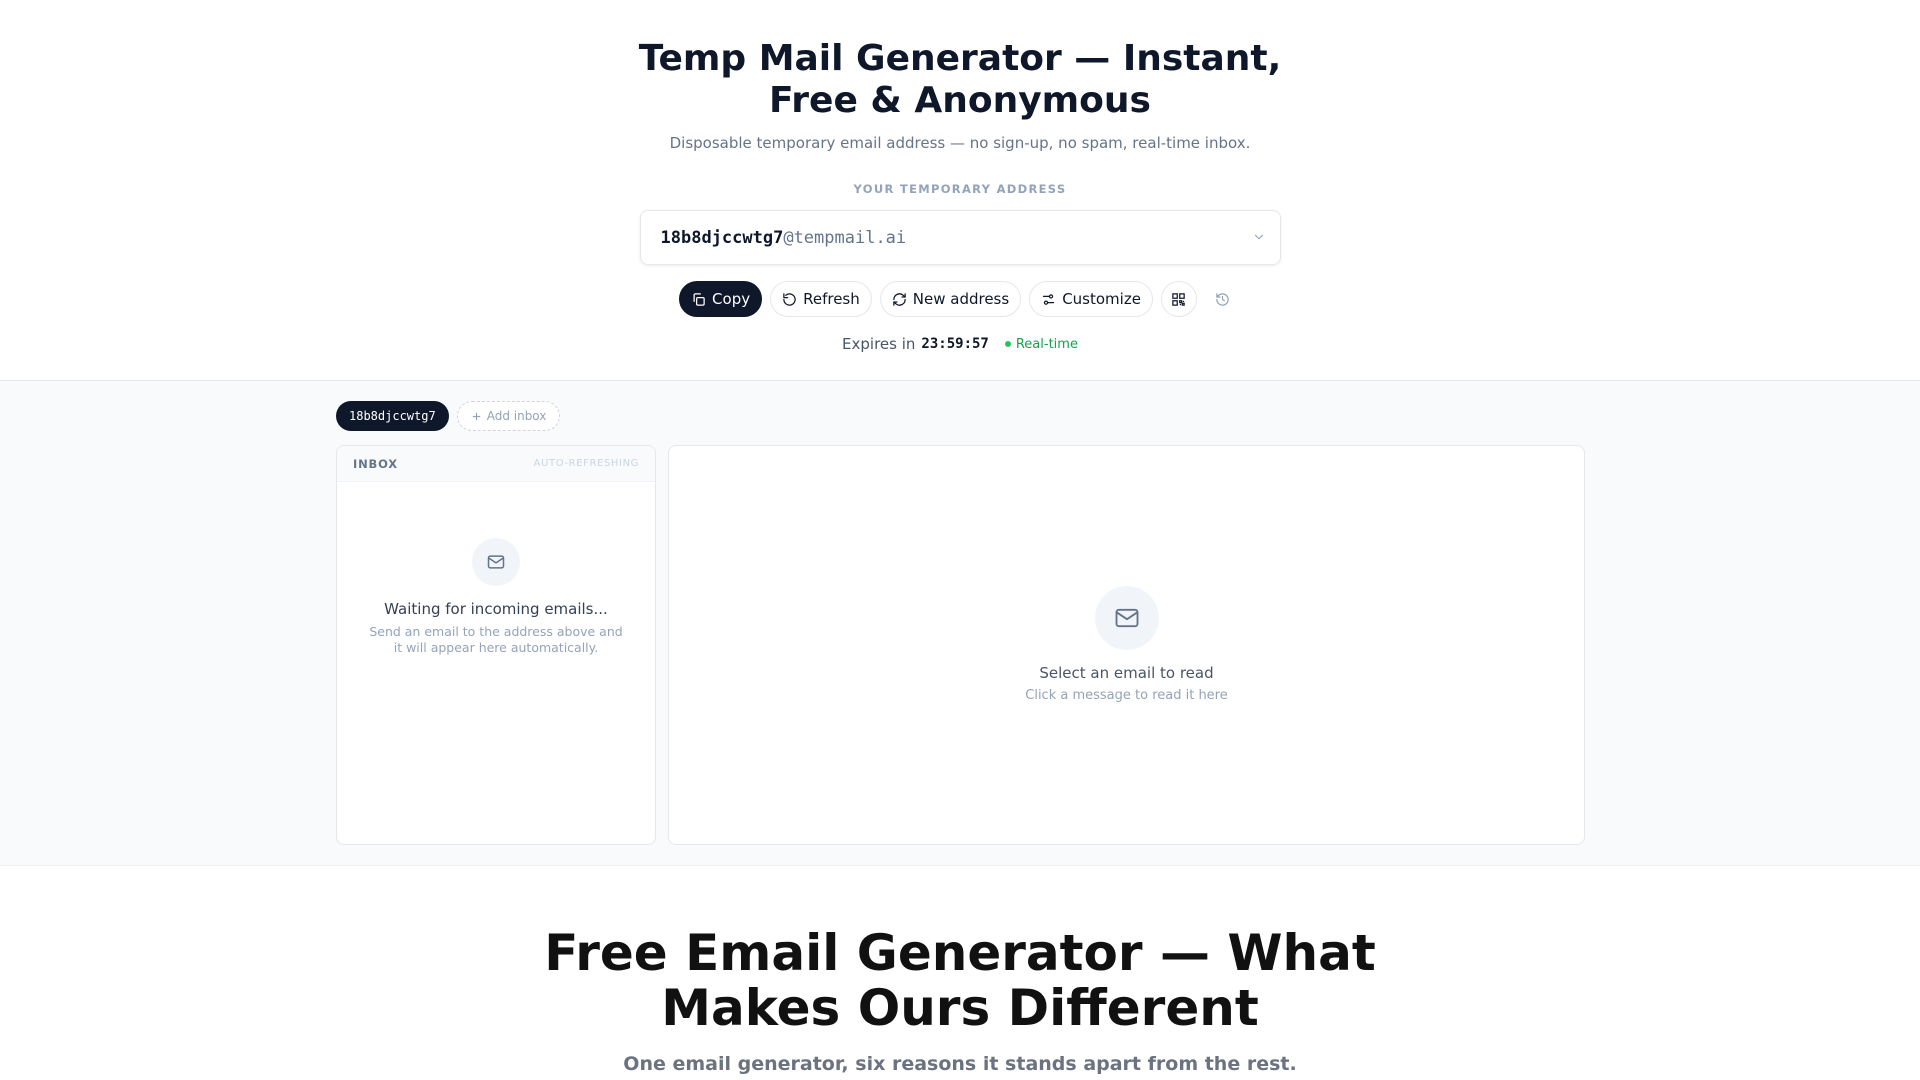  I want to click on copy-button: Copy, so click(721, 299).